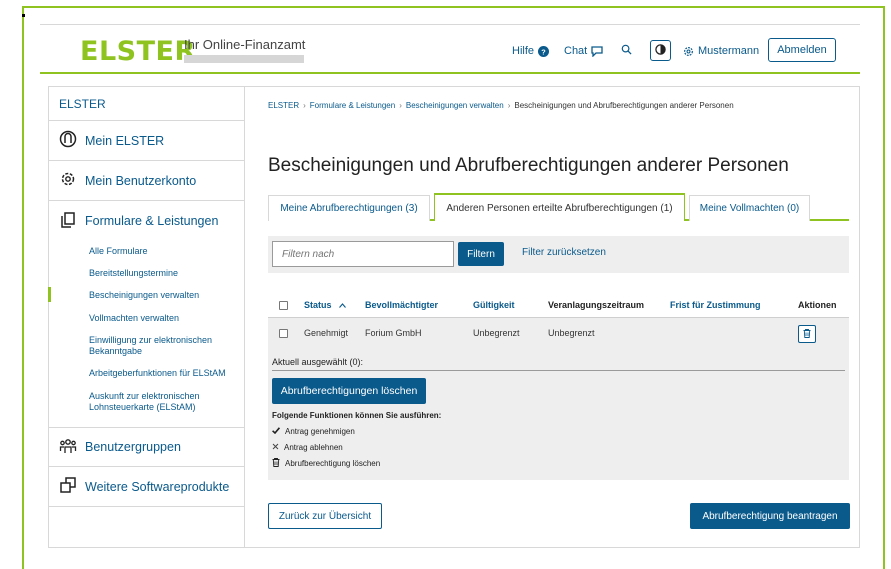 The image size is (891, 569). I want to click on column-status: Status, so click(325, 305).